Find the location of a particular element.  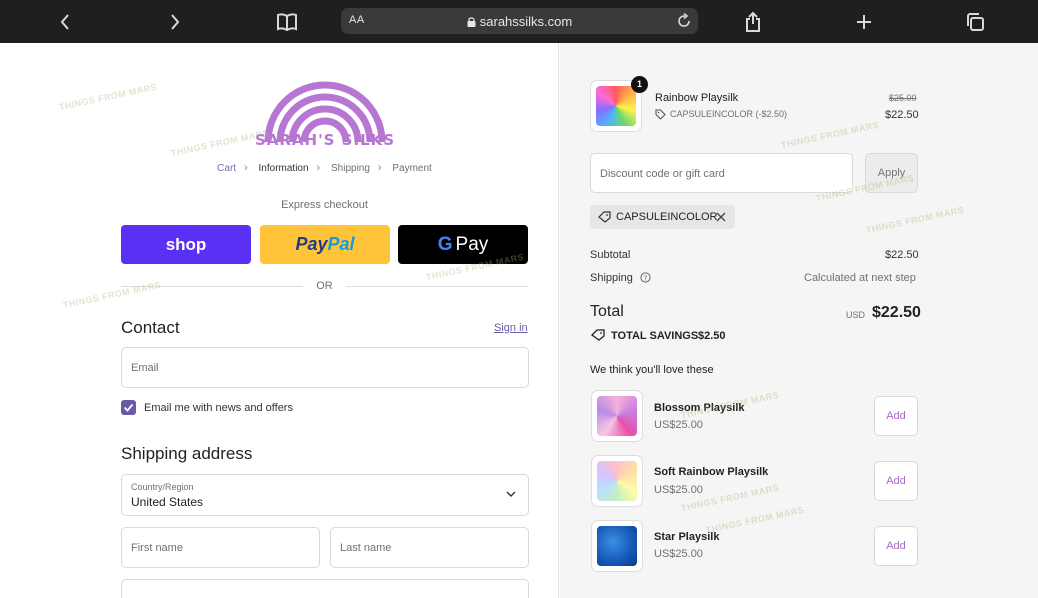

newsletter-checkbox is located at coordinates (128, 407).